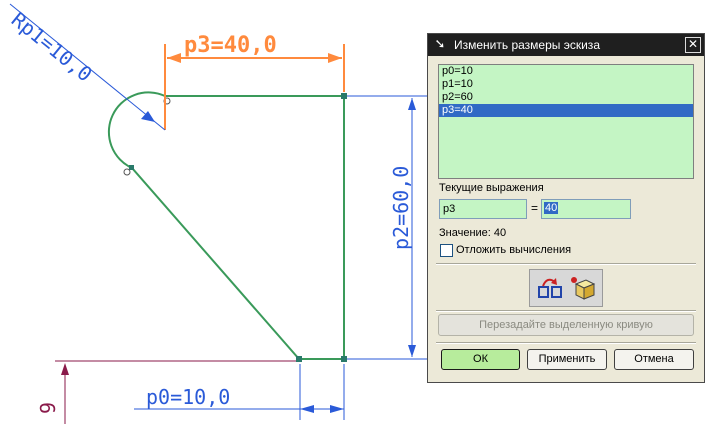 This screenshot has height=427, width=717. What do you see at coordinates (131, 167) in the screenshot?
I see `vertex-arc-end` at bounding box center [131, 167].